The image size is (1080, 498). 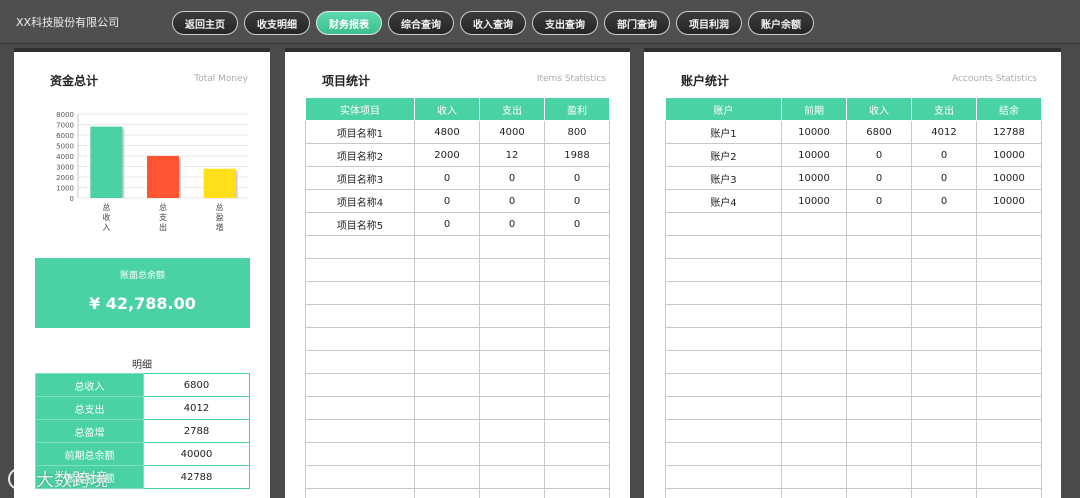 What do you see at coordinates (512, 155) in the screenshot?
I see `table-cell: 12` at bounding box center [512, 155].